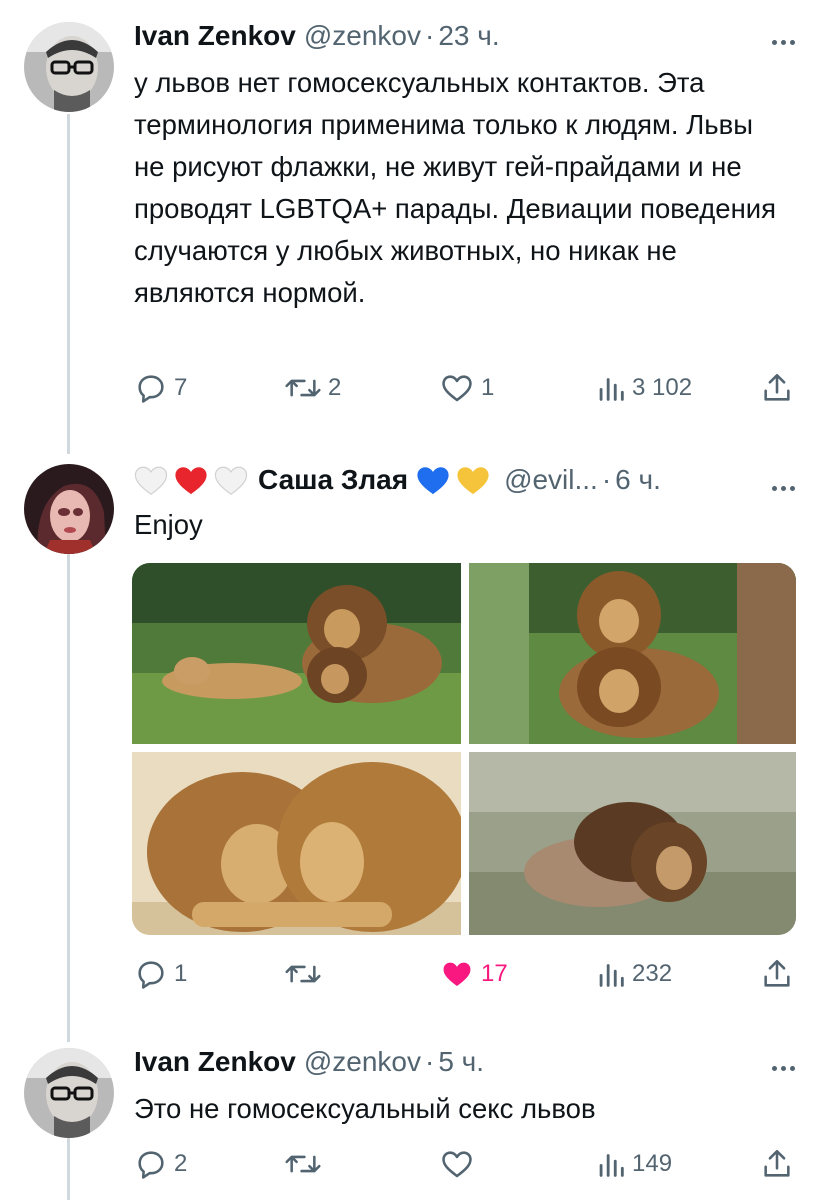 The width and height of the screenshot is (823, 1200). I want to click on views-count: 232, so click(652, 973).